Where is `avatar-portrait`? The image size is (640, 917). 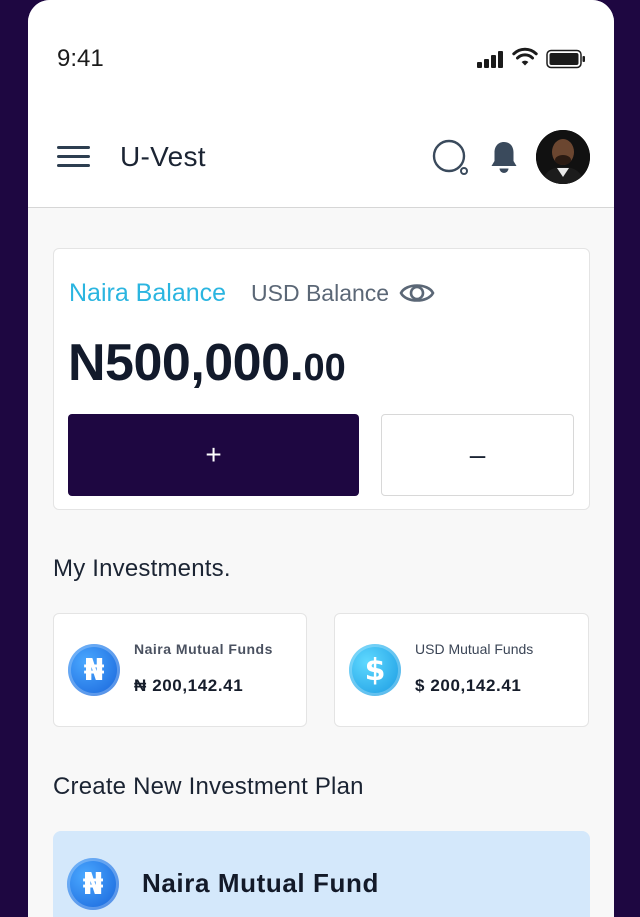 avatar-portrait is located at coordinates (563, 157).